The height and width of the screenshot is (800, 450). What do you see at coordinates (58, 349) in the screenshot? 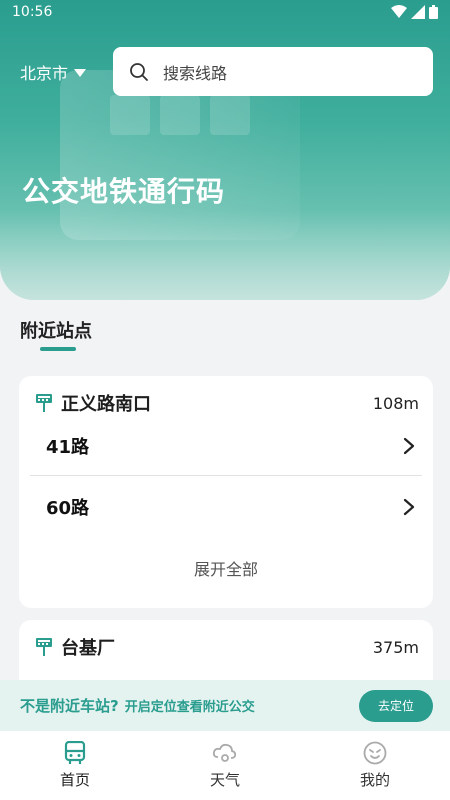
I see `section-underline` at bounding box center [58, 349].